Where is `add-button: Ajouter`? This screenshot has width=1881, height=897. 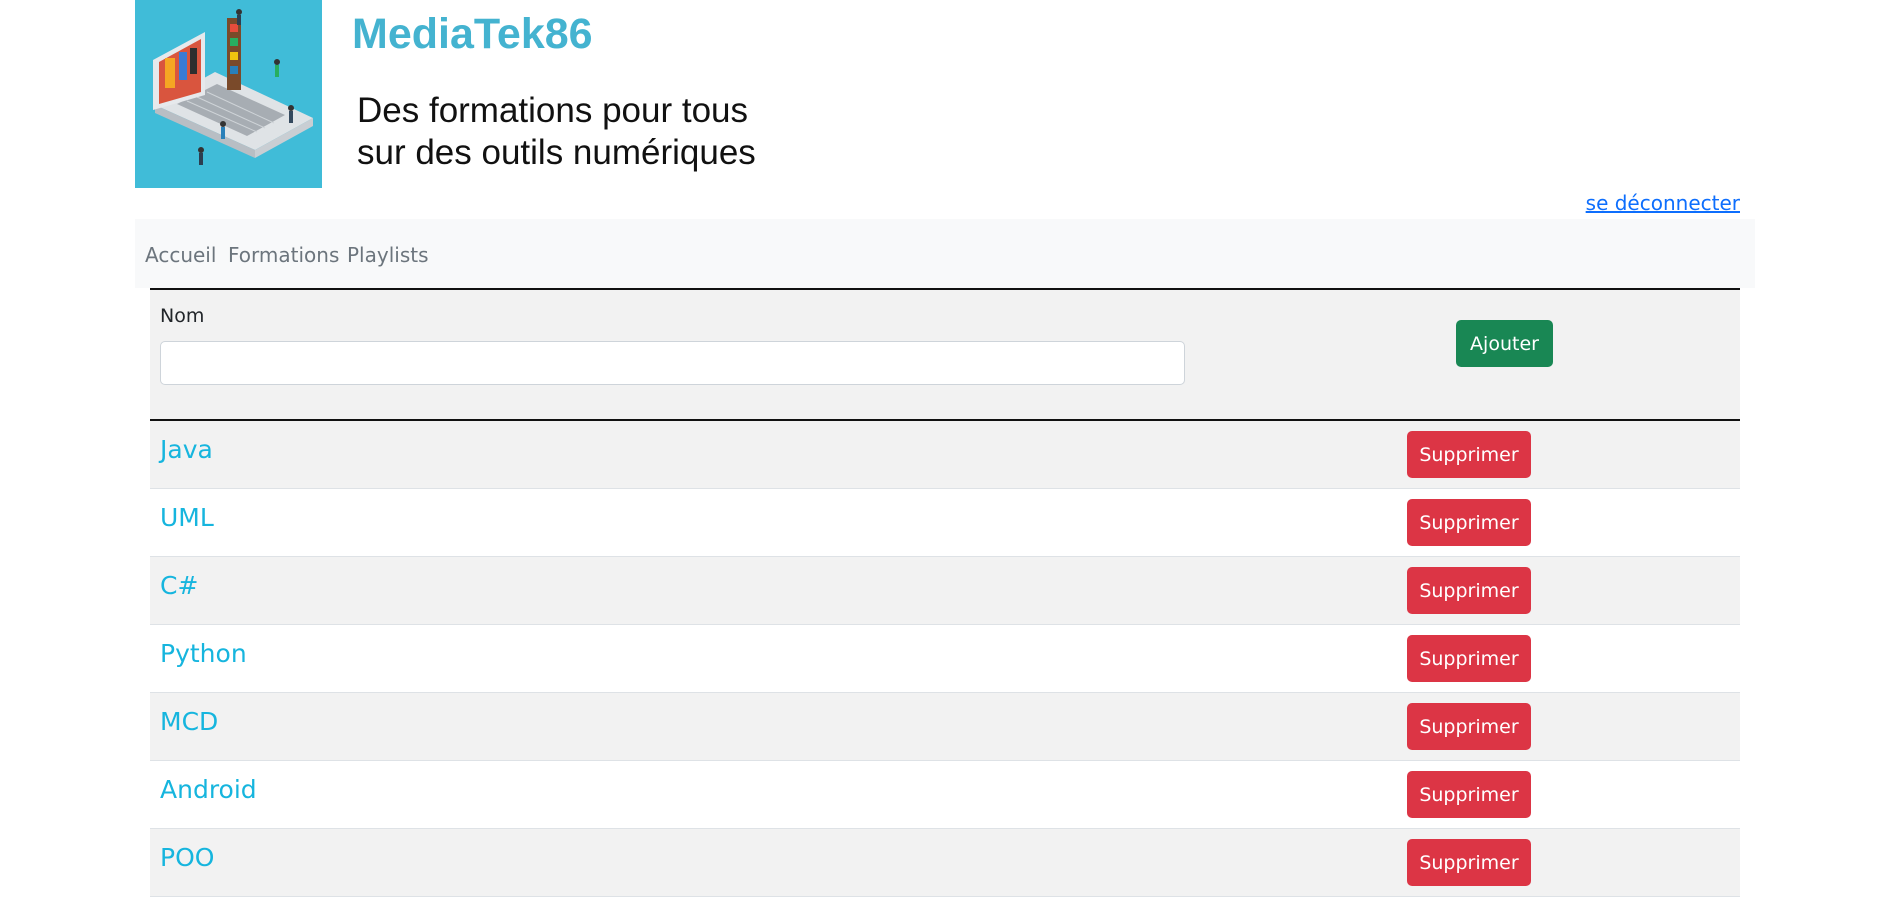 add-button: Ajouter is located at coordinates (1504, 343).